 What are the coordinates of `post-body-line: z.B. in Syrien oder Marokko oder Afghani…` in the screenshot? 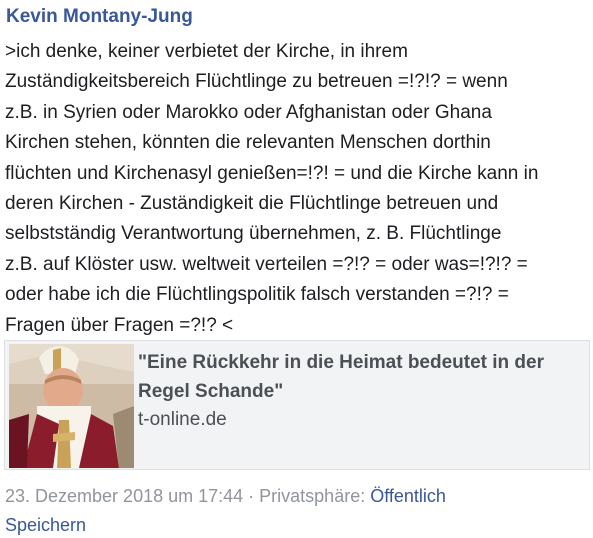 It's located at (248, 112).